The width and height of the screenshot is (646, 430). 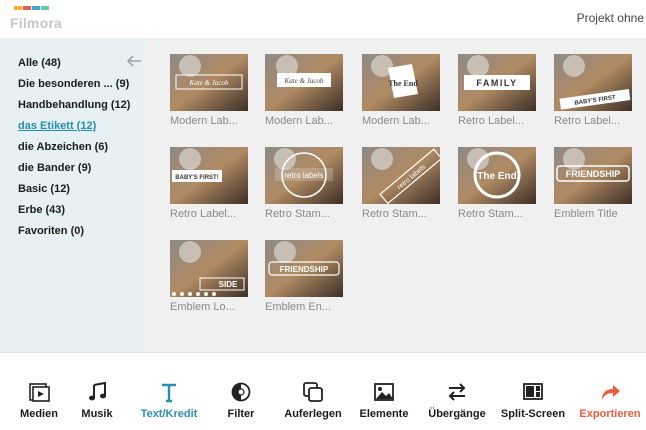 What do you see at coordinates (323, 19) in the screenshot?
I see `title-bar: Filmora Projekt ohne` at bounding box center [323, 19].